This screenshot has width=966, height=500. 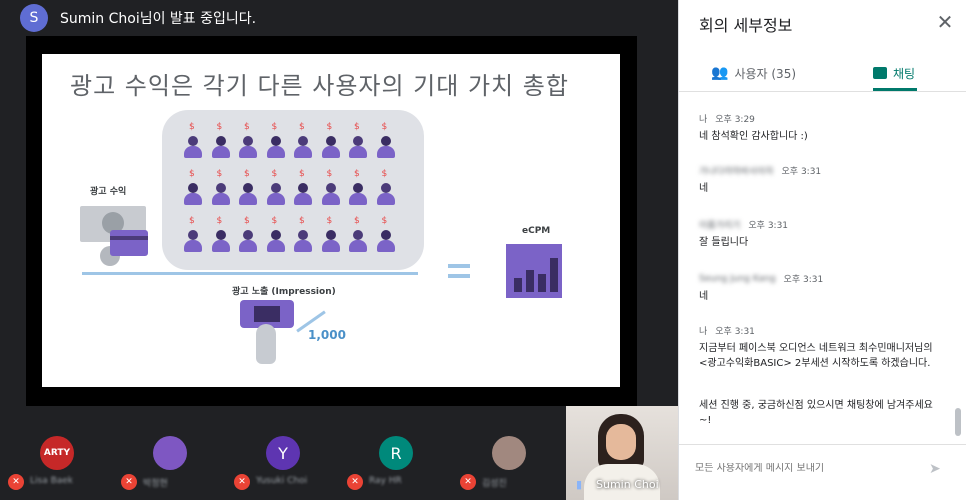 I want to click on message-time: 오후 3:29, so click(x=735, y=120).